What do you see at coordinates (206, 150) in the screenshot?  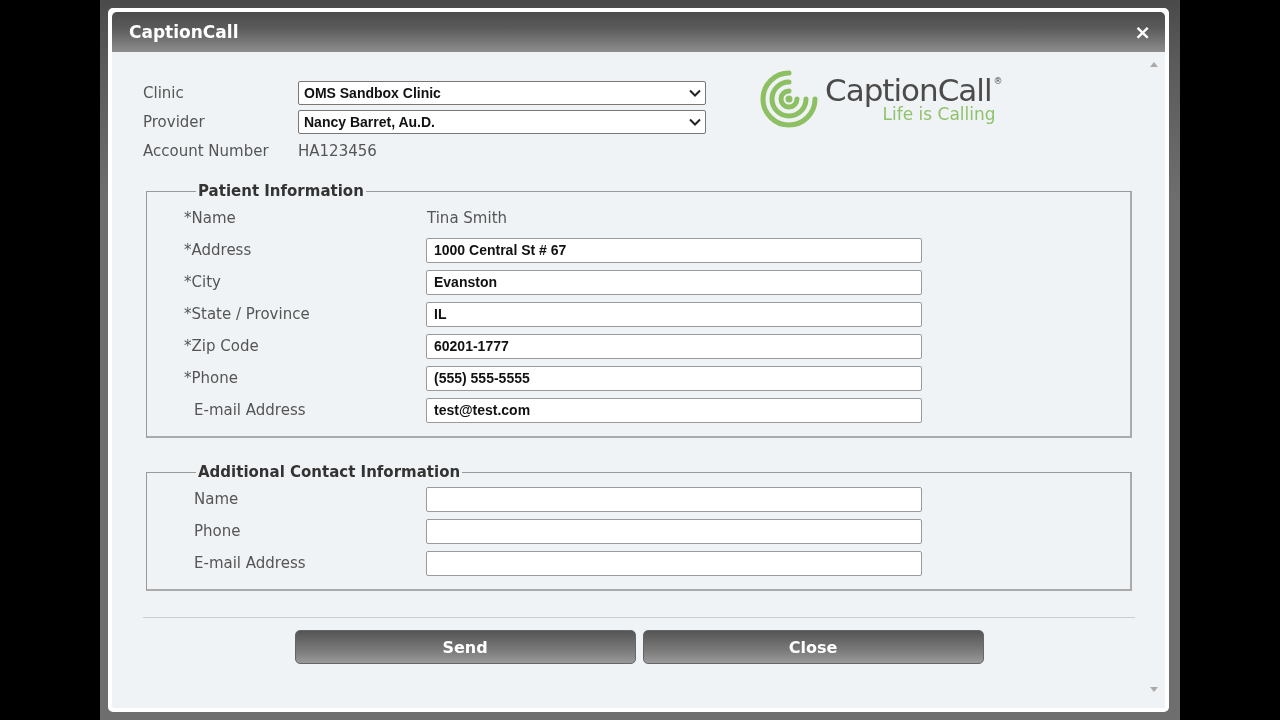 I see `field-label: Account Number` at bounding box center [206, 150].